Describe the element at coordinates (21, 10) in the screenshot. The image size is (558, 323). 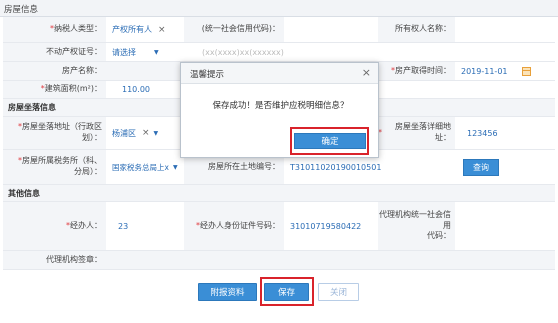
I see `window-title: 房屋信息` at that location.